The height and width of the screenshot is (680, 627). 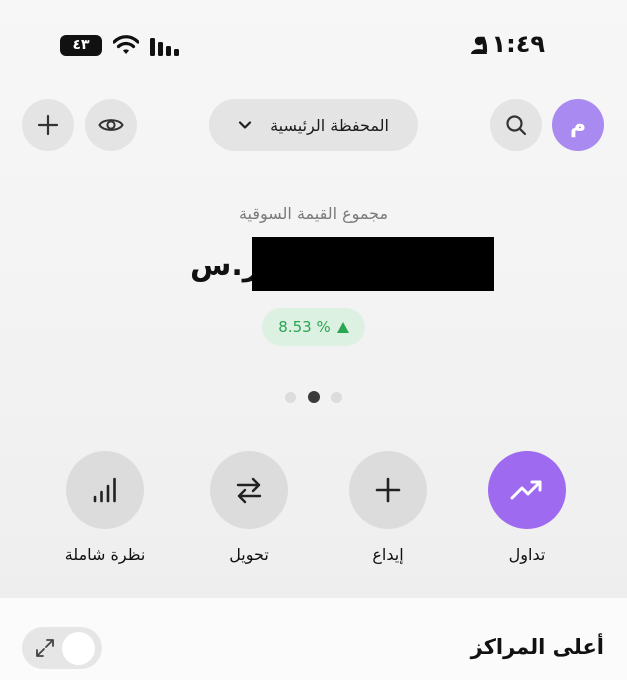 What do you see at coordinates (373, 264) in the screenshot?
I see `balance-redacted` at bounding box center [373, 264].